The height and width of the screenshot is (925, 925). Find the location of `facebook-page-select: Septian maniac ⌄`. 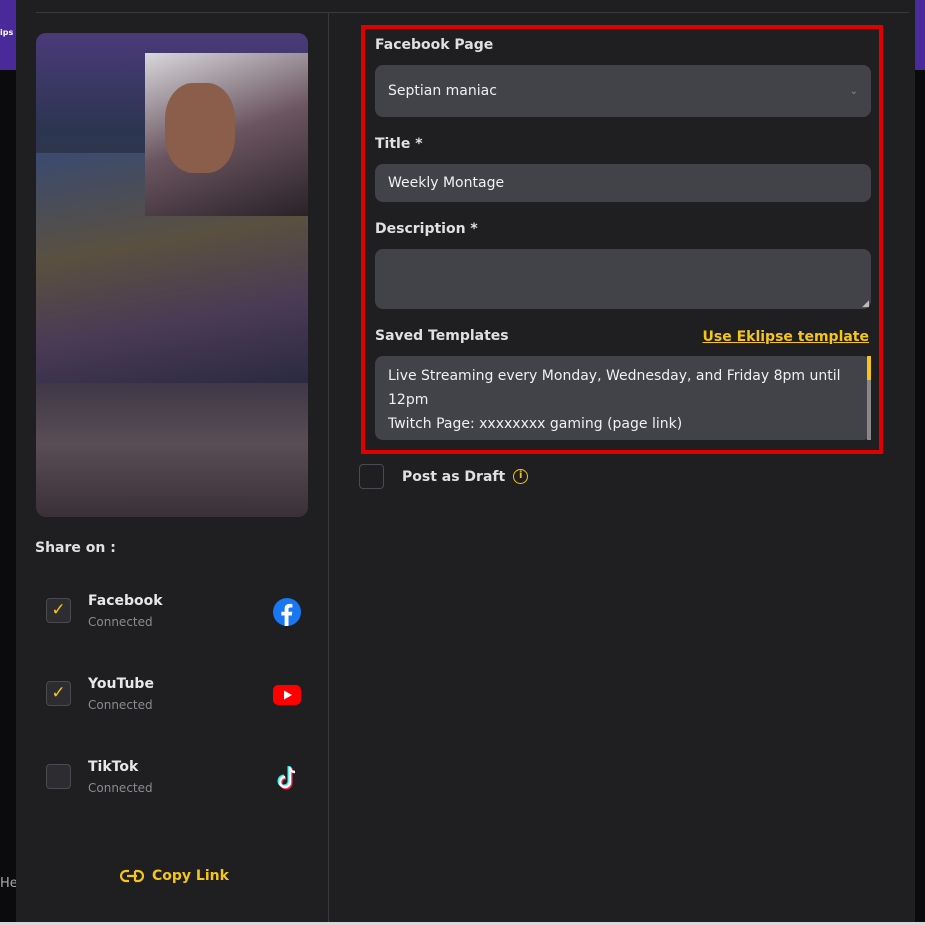

facebook-page-select: Septian maniac ⌄ is located at coordinates (623, 91).